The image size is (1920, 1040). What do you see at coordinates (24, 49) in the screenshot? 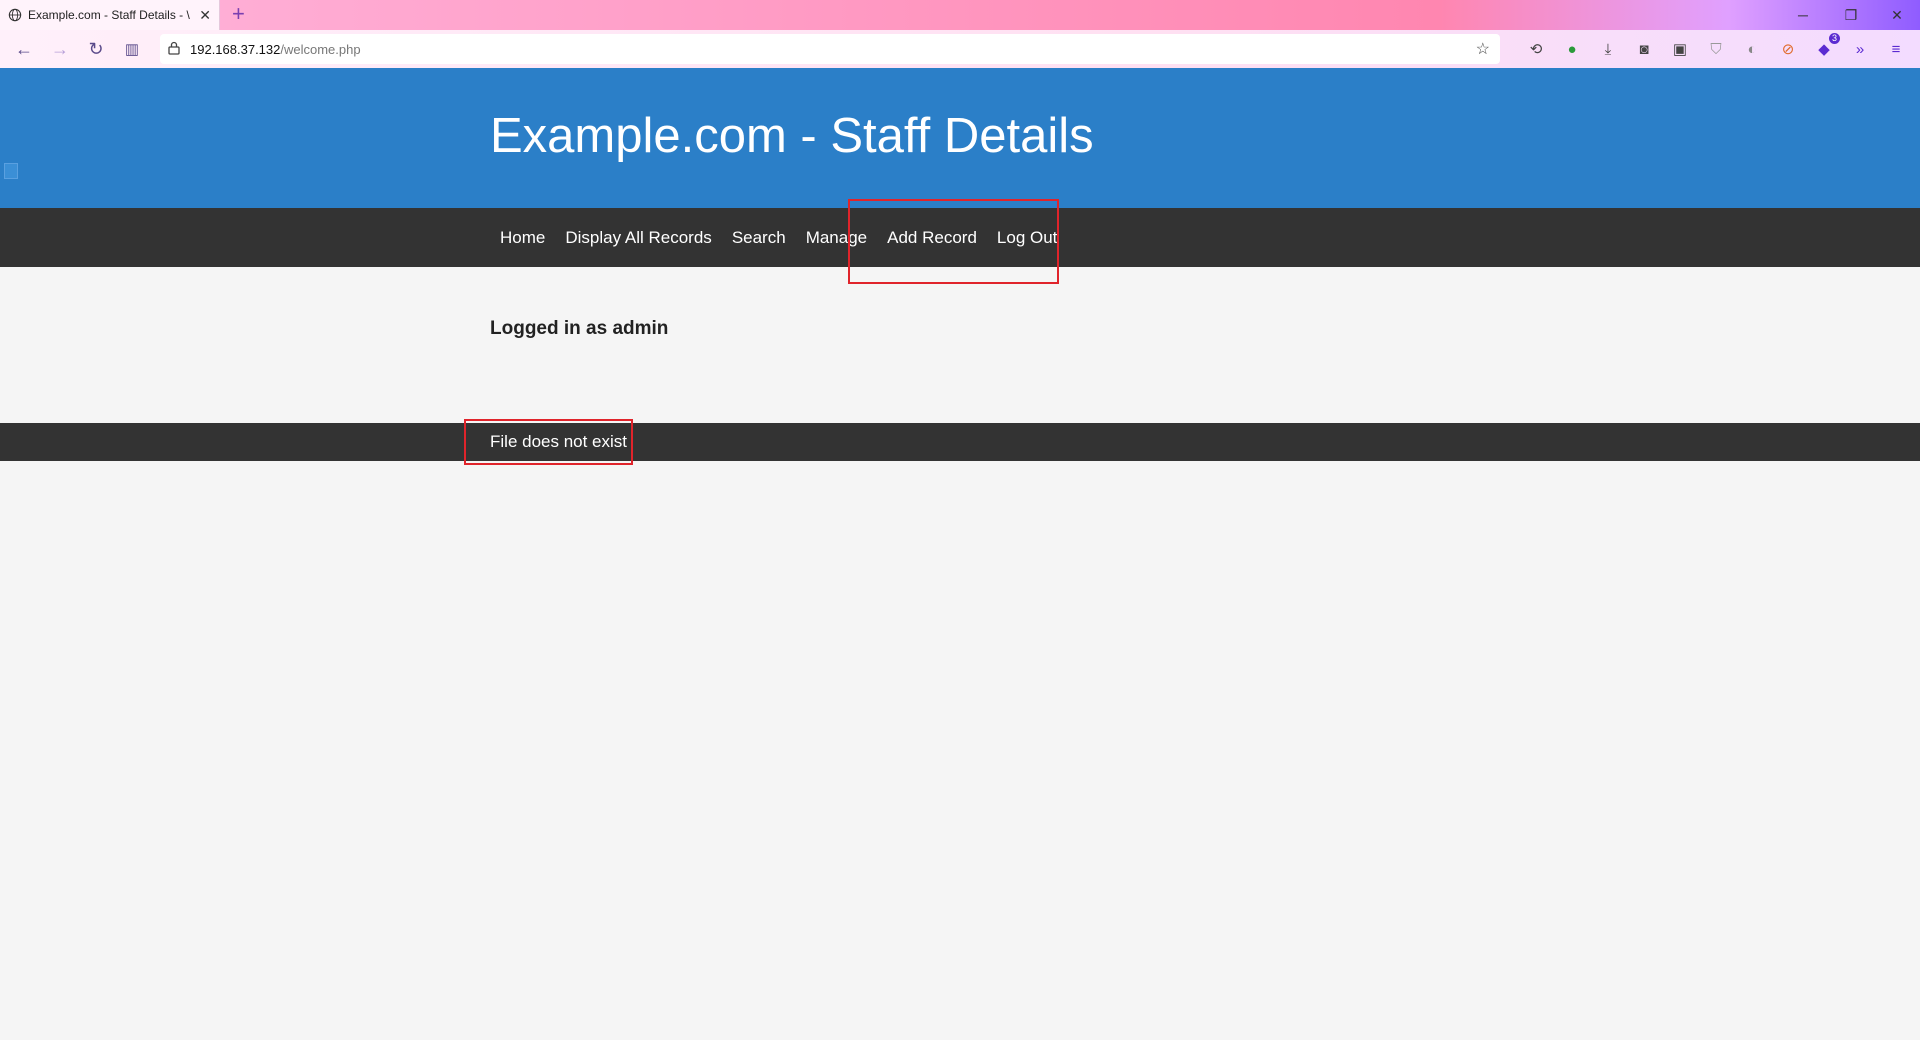
I see `back-icon: ←` at bounding box center [24, 49].